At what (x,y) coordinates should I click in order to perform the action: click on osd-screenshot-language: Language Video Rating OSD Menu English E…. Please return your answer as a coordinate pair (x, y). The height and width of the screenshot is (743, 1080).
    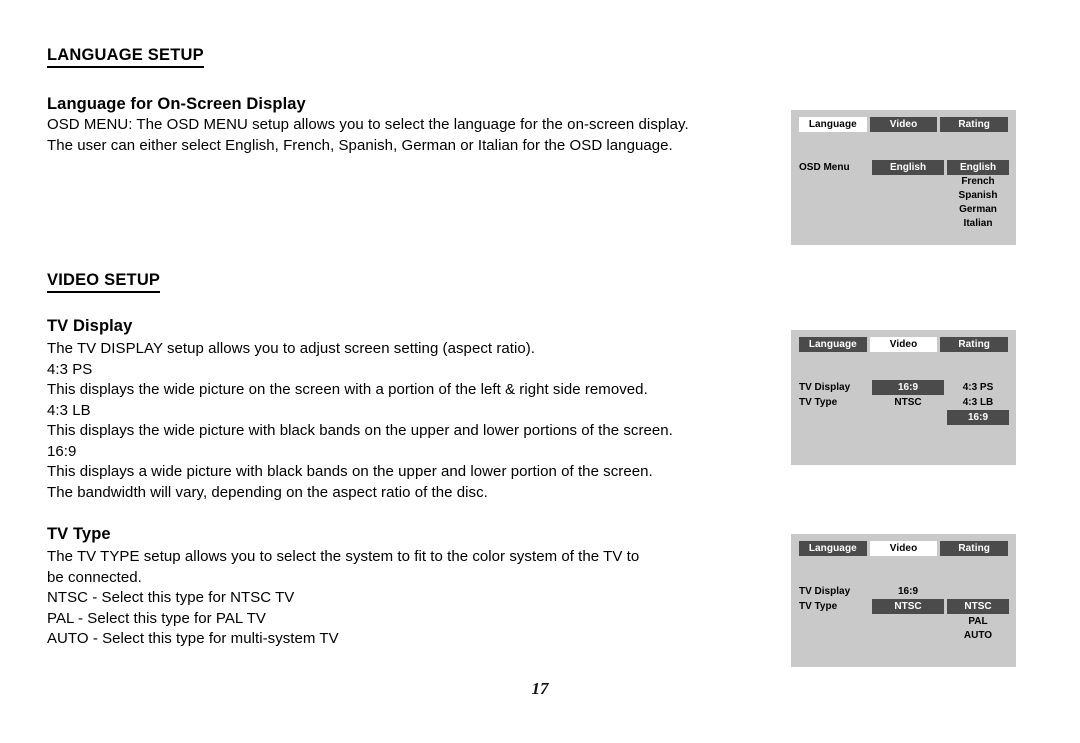
    Looking at the image, I should click on (903, 177).